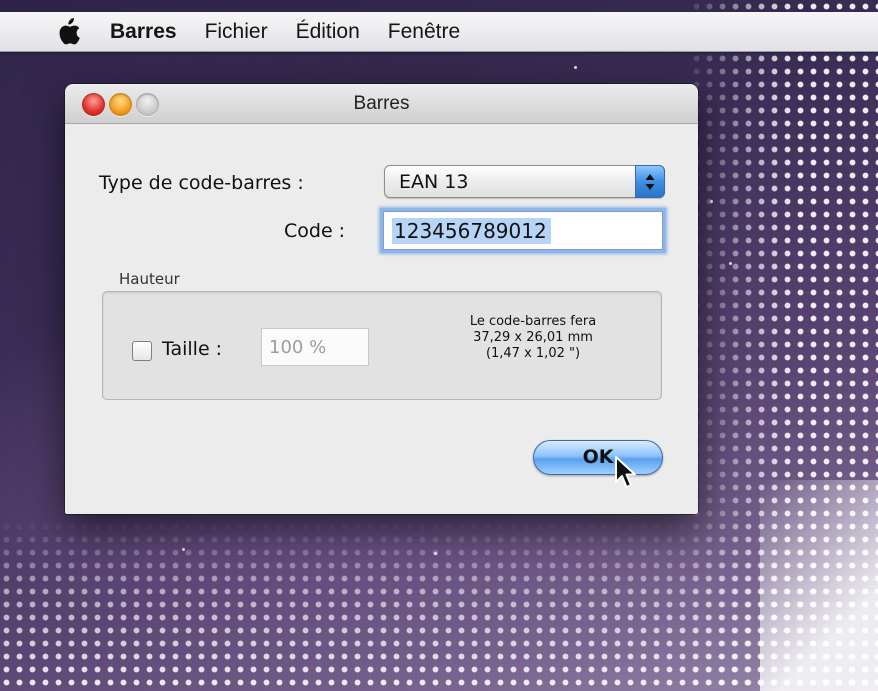  Describe the element at coordinates (598, 457) in the screenshot. I see `ok-button: OK` at that location.